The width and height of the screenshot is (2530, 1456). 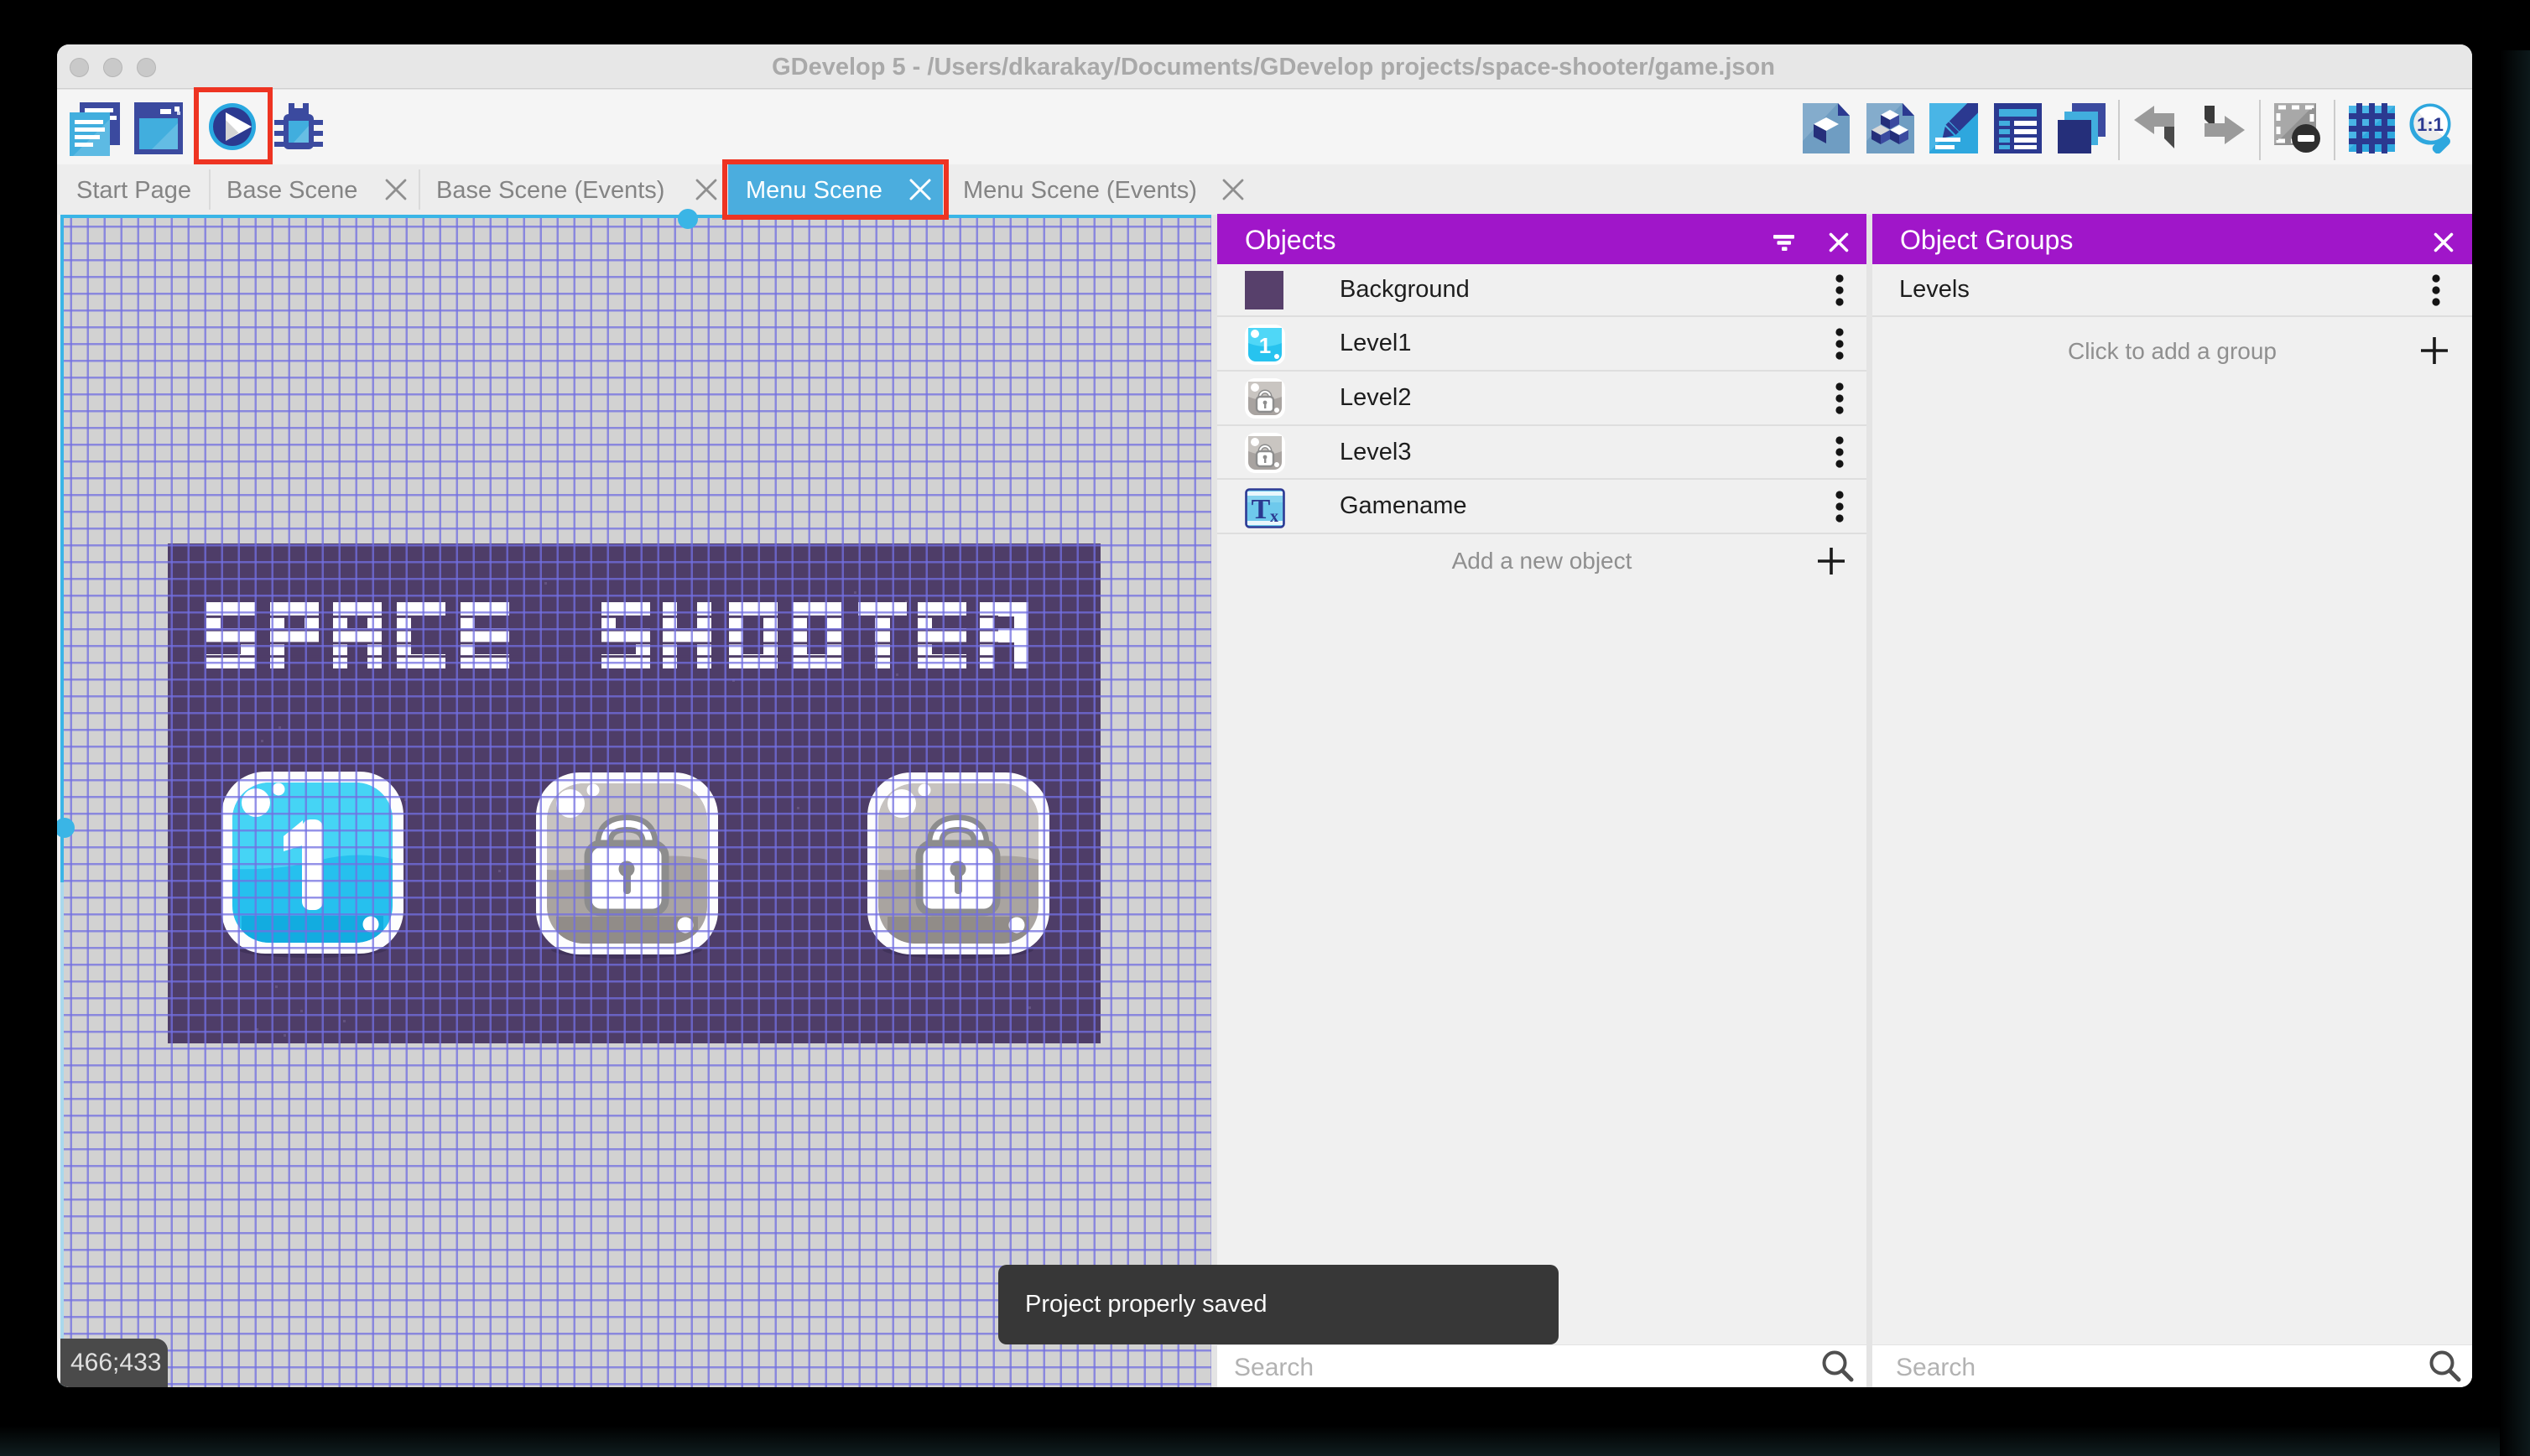 I want to click on svg-text: 1:1, so click(x=2430, y=124).